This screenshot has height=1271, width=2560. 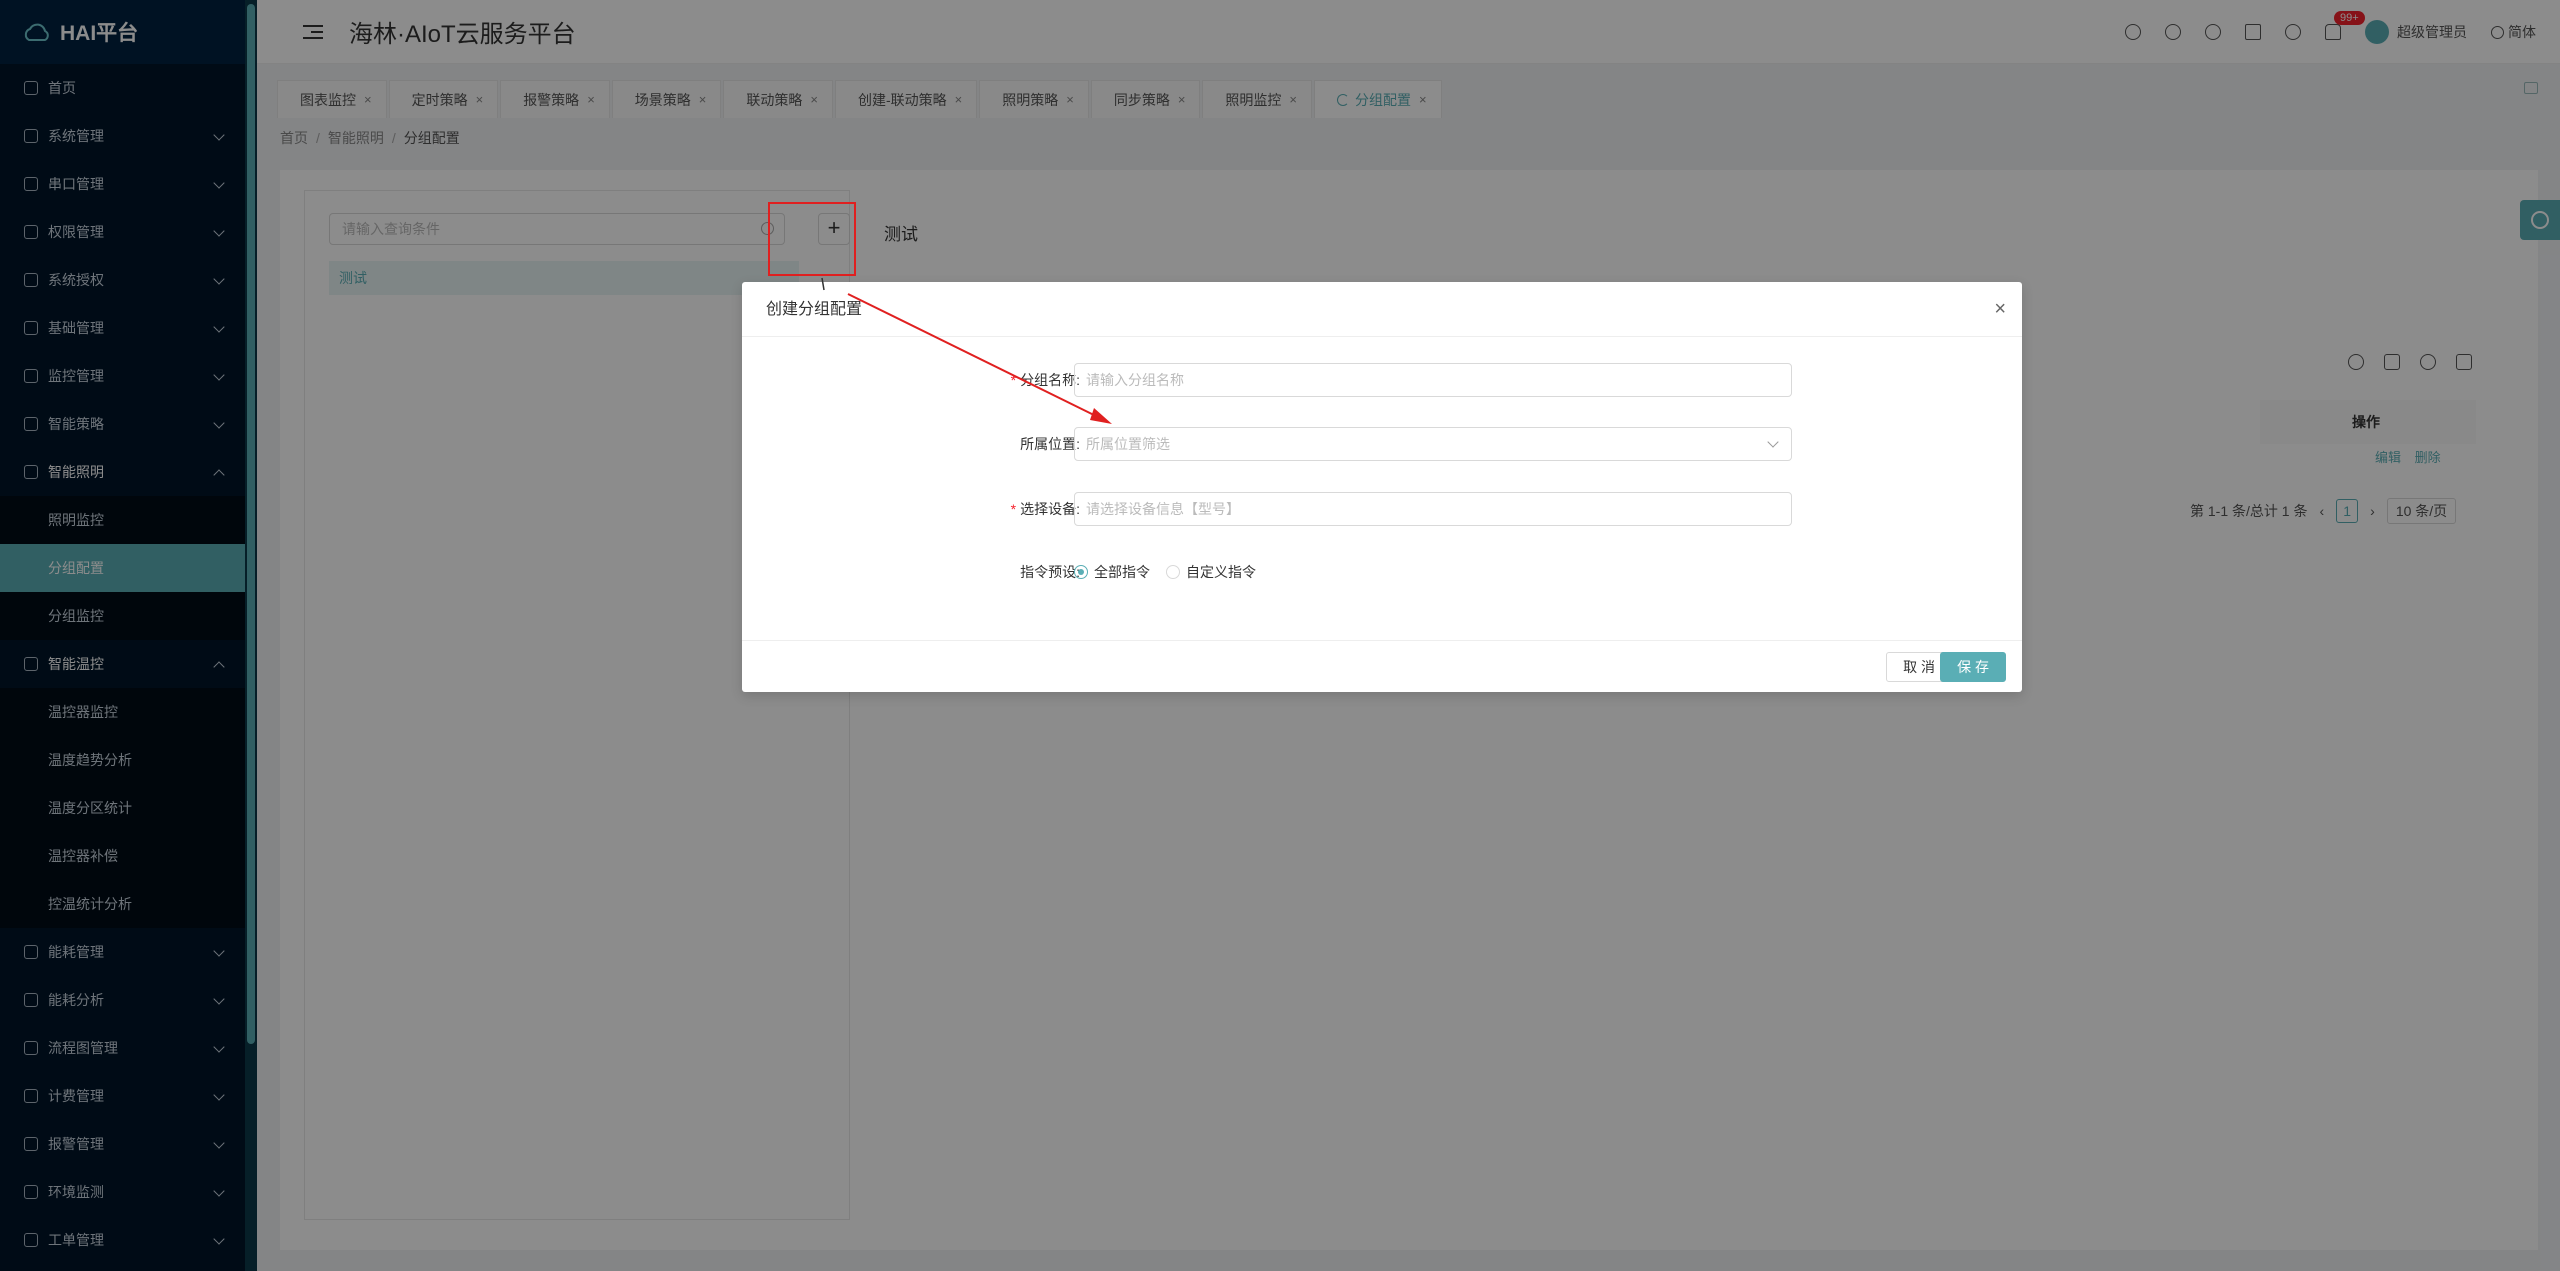 I want to click on annotation-arrow, so click(x=966, y=350).